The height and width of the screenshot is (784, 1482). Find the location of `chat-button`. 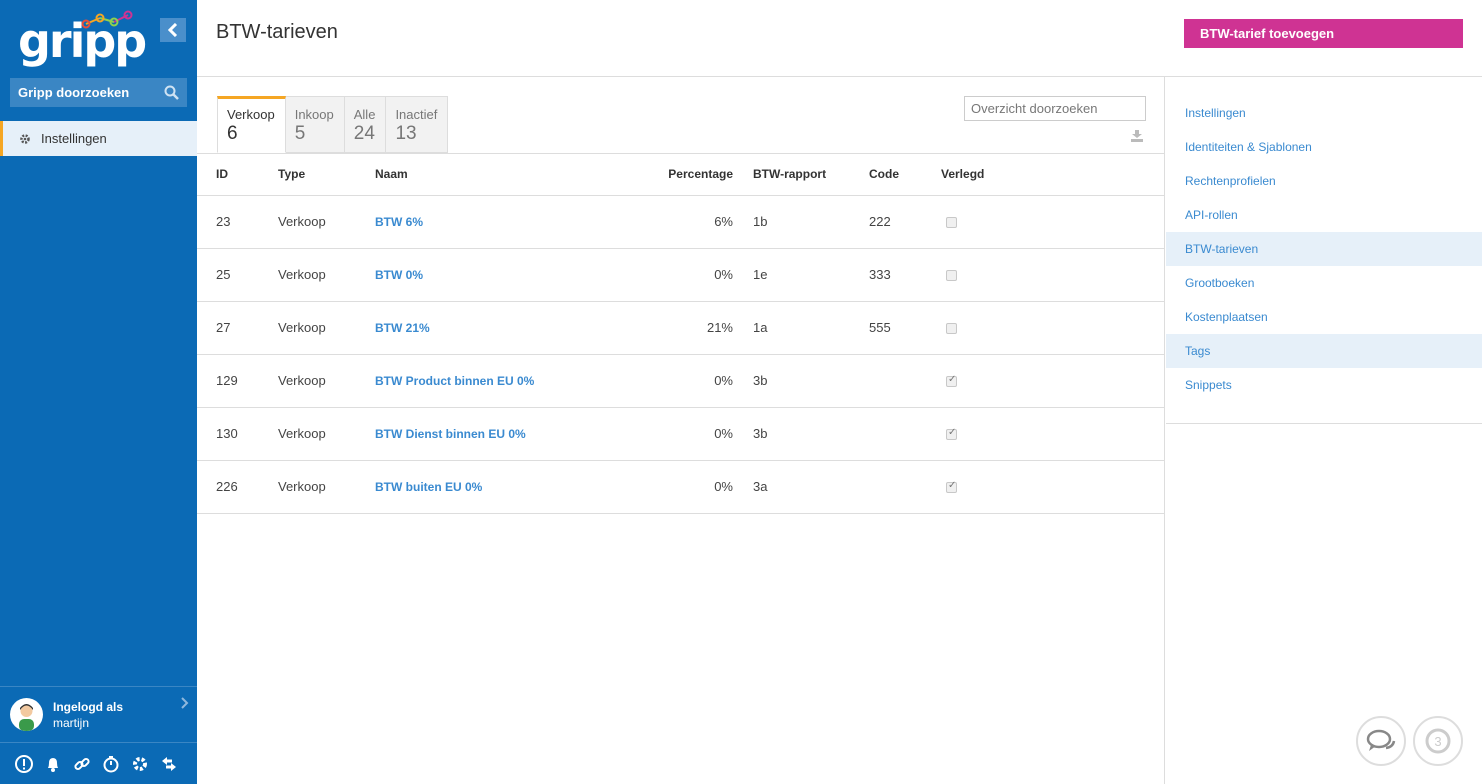

chat-button is located at coordinates (1381, 741).